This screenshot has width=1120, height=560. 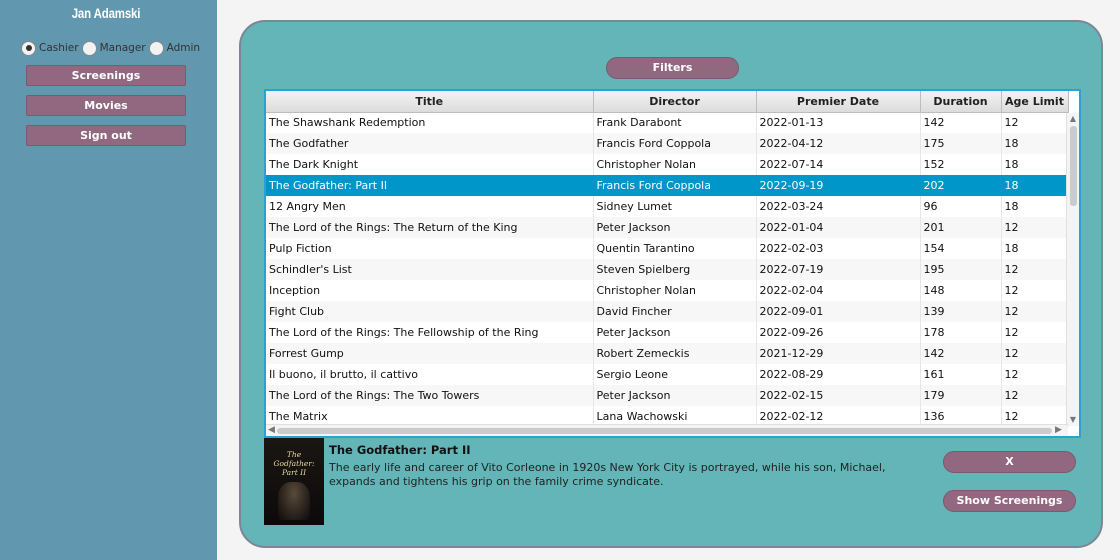 I want to click on admin-radio, so click(x=156, y=48).